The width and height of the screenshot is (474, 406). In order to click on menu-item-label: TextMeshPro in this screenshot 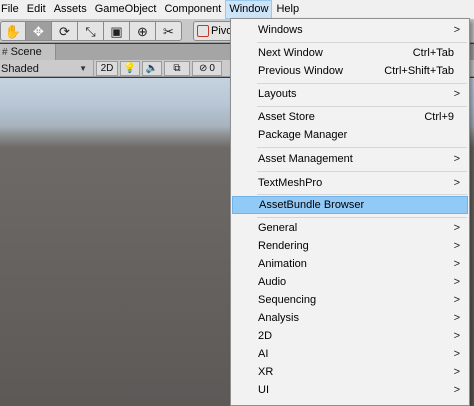, I will do `click(290, 183)`.